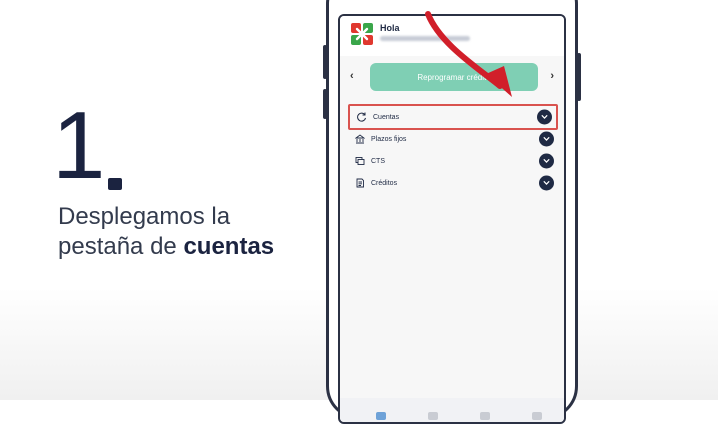 This screenshot has height=424, width=718. What do you see at coordinates (325, 62) in the screenshot?
I see `phone-volume-up-button` at bounding box center [325, 62].